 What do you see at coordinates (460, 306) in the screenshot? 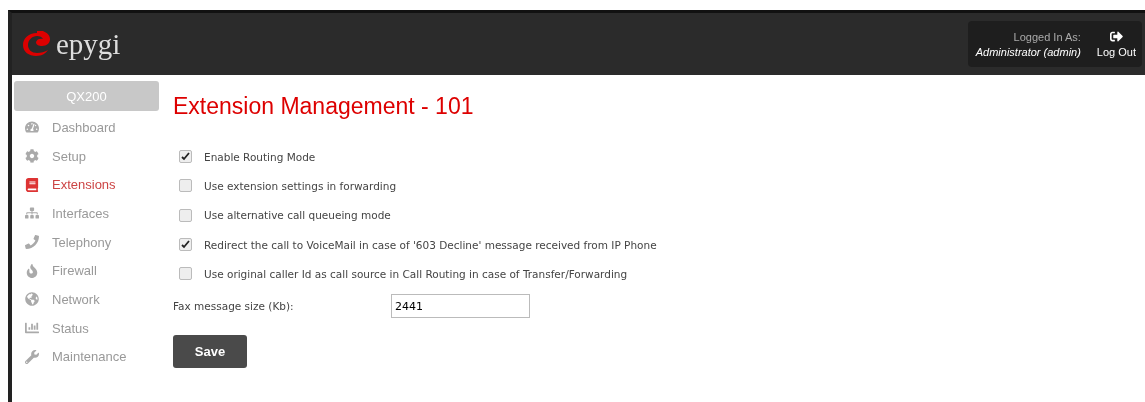
I see `fax-size-field: 2441` at bounding box center [460, 306].